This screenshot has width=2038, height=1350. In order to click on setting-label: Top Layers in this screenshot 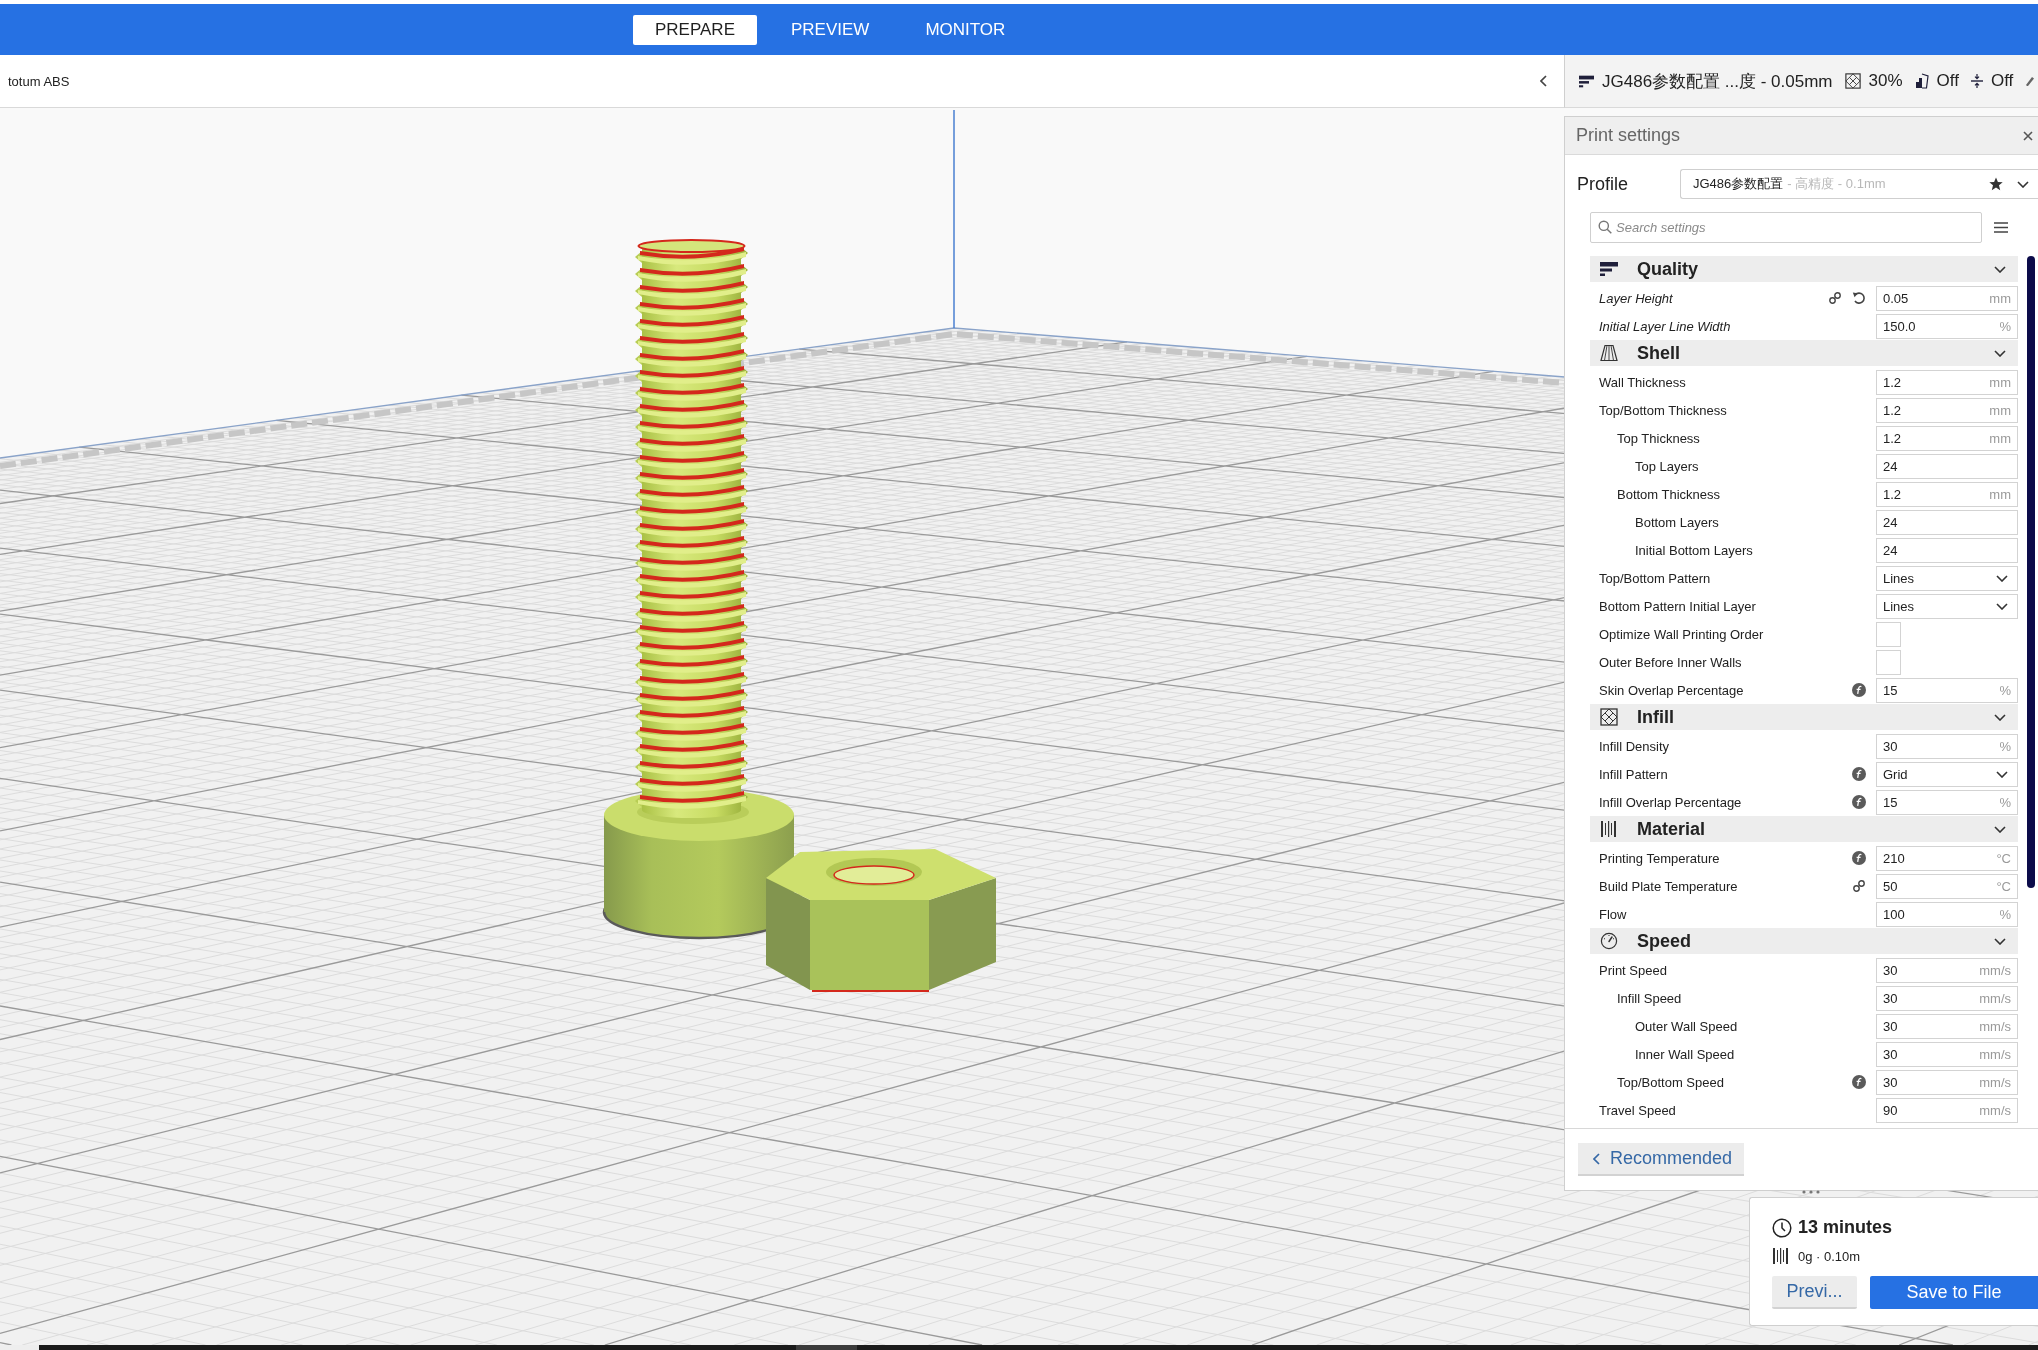, I will do `click(1667, 466)`.